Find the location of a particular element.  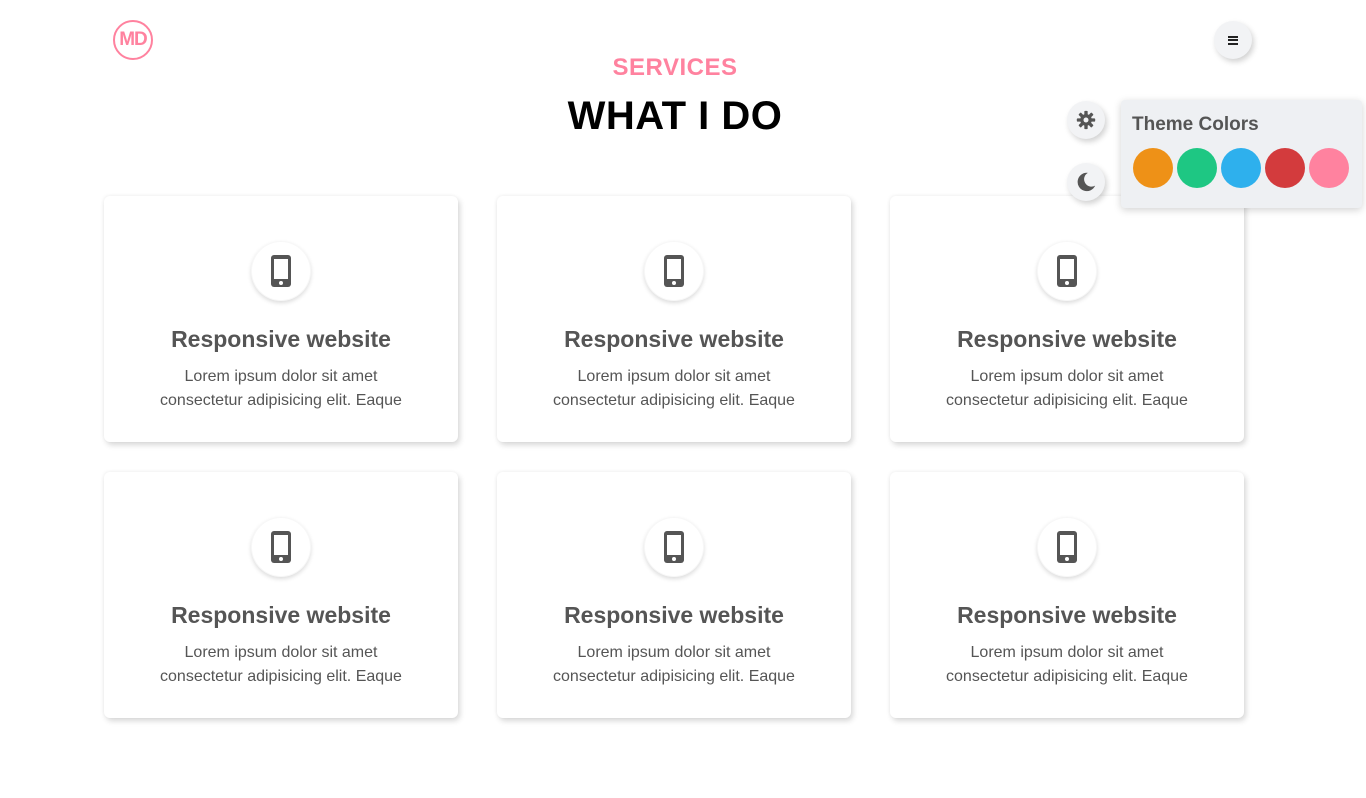

color-swatch-blue is located at coordinates (1241, 168).